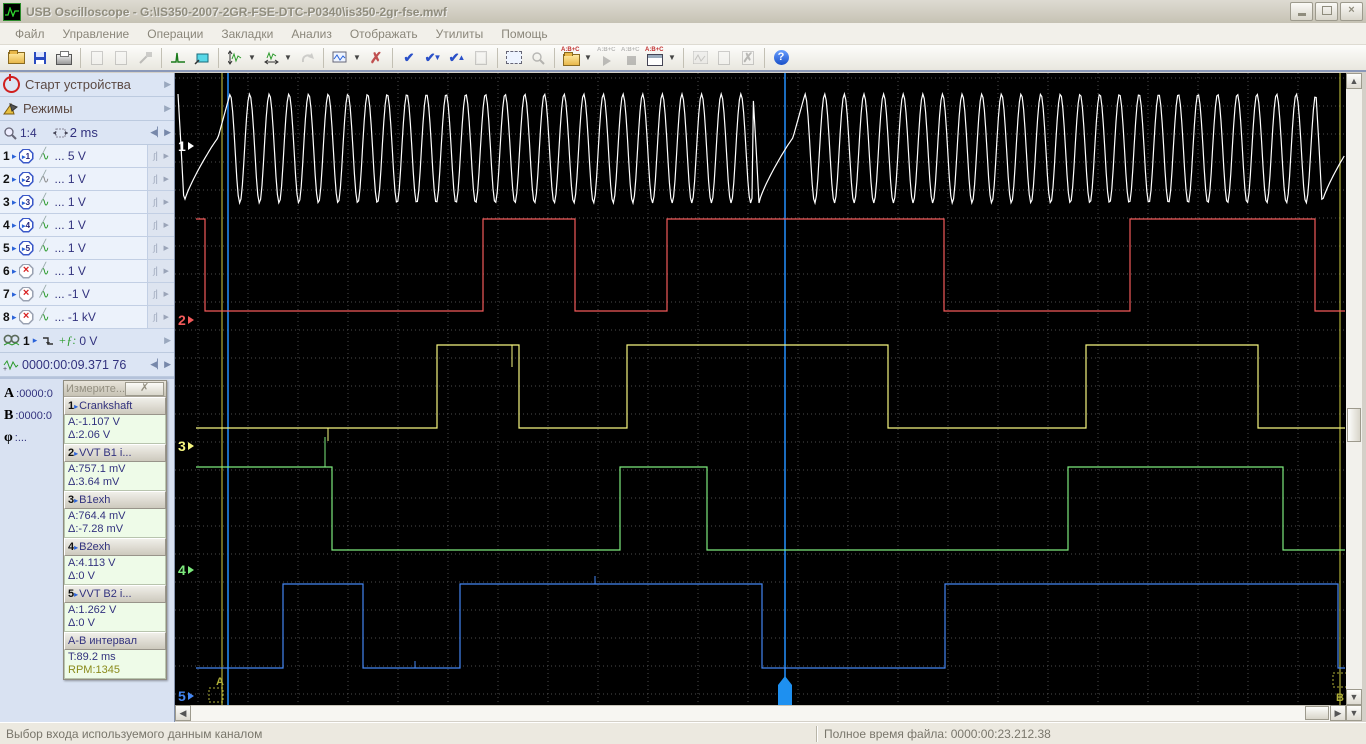 The image size is (1366, 744). I want to click on scroll-down-icon: ▼, so click(1354, 697).